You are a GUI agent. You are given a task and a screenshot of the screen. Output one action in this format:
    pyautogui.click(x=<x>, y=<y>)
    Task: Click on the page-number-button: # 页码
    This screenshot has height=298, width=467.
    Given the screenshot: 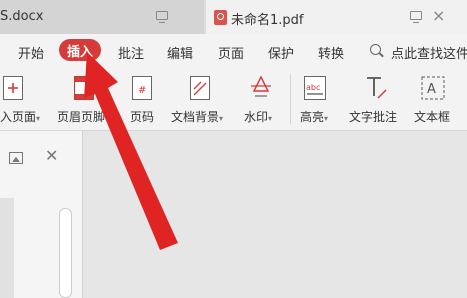 What is the action you would take?
    pyautogui.click(x=138, y=99)
    